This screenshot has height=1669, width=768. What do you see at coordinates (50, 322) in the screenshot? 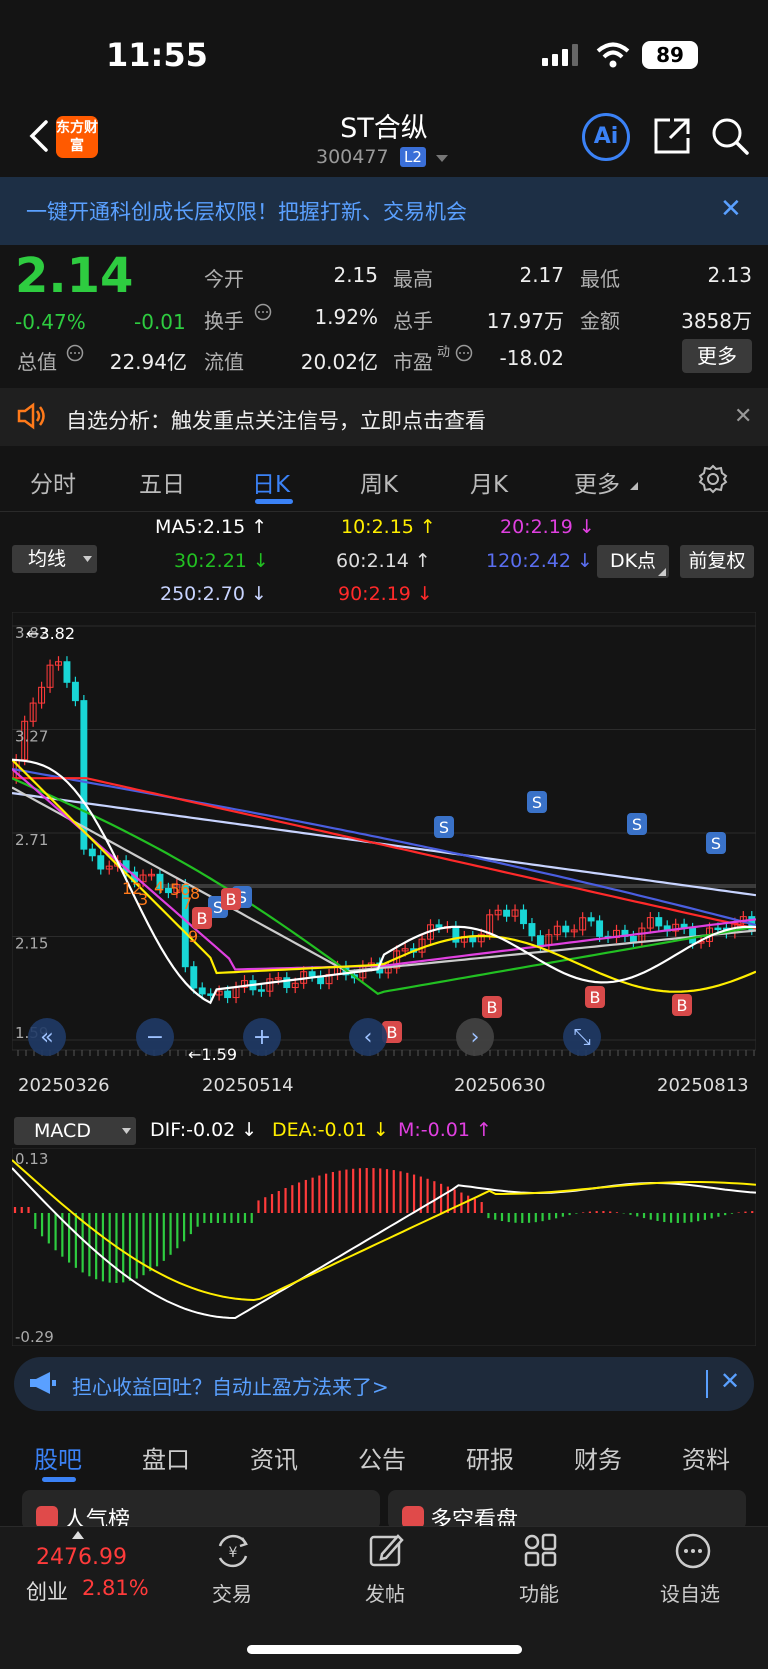
I see `change-percent: -0.47%` at bounding box center [50, 322].